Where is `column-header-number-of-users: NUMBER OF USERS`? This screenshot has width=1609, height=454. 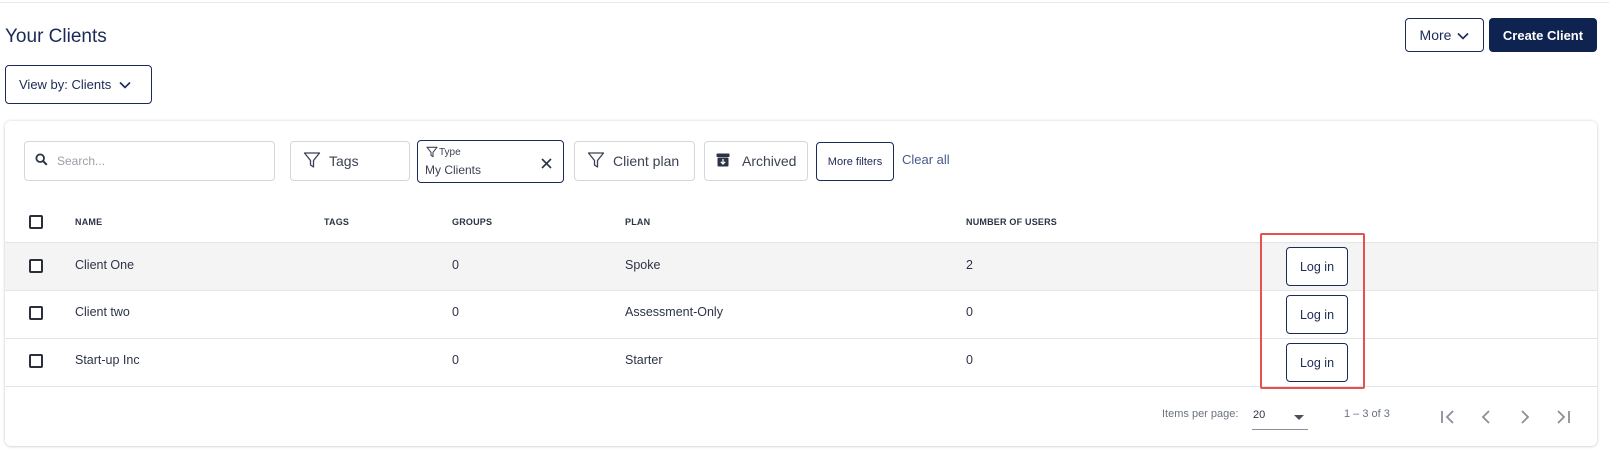 column-header-number-of-users: NUMBER OF USERS is located at coordinates (1011, 222).